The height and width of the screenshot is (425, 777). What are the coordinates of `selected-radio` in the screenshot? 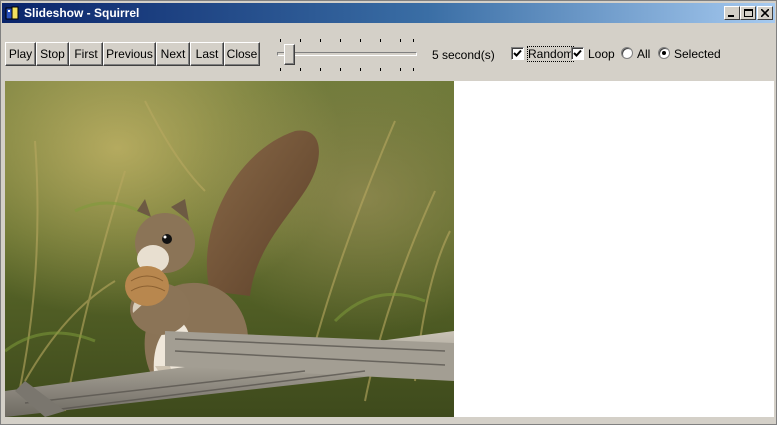 It's located at (664, 53).